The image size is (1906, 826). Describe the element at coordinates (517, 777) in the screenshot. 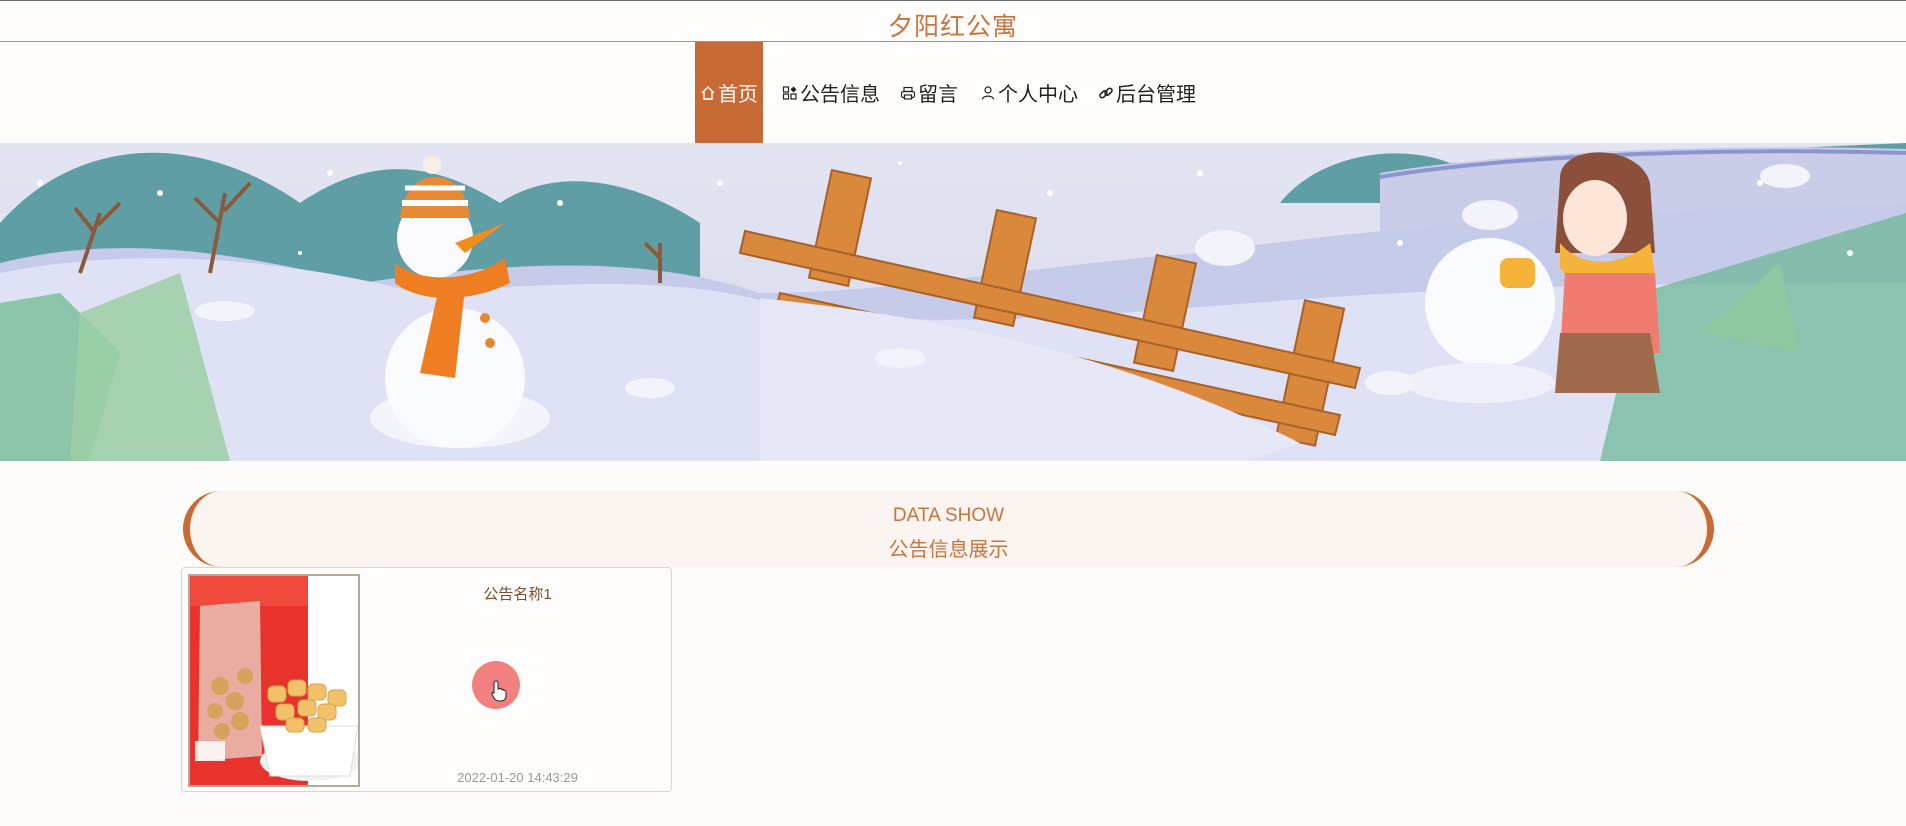

I see `notice-timestamp: 2022-01-20 14:43:29` at that location.